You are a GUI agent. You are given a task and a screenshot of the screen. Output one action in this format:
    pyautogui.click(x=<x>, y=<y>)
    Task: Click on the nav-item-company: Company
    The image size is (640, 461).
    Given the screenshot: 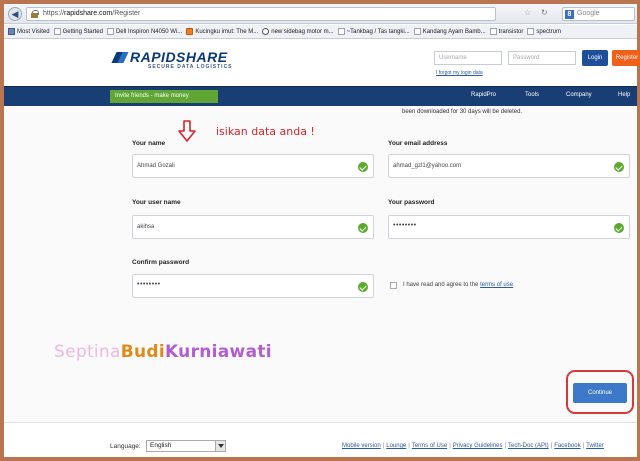 What is the action you would take?
    pyautogui.click(x=579, y=95)
    